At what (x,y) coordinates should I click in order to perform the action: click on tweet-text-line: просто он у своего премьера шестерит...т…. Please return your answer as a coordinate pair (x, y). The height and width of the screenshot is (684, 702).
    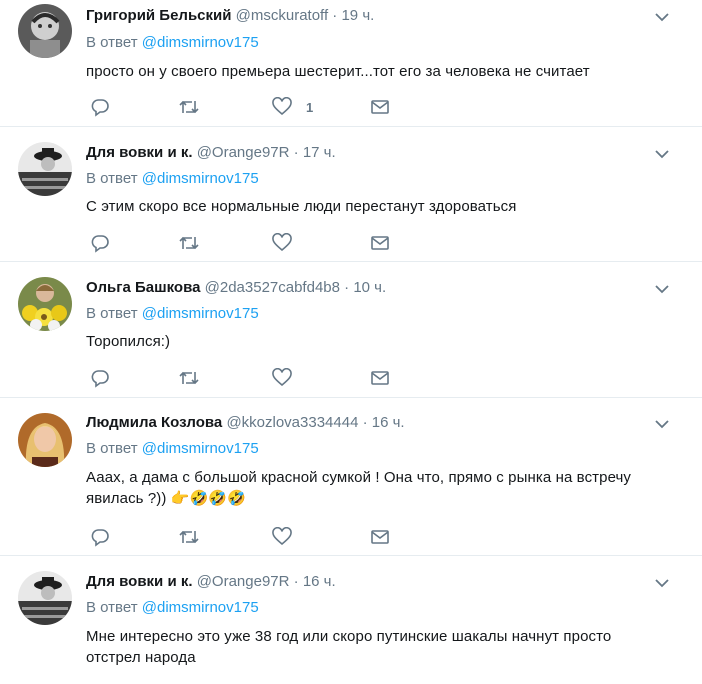
    Looking at the image, I should click on (338, 71).